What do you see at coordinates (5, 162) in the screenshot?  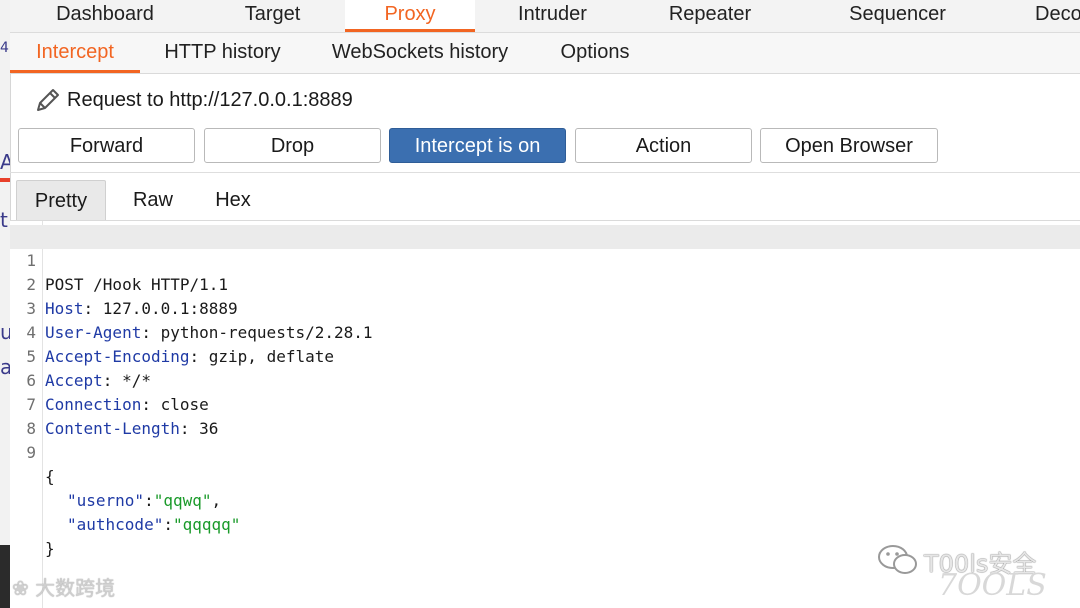 I see `strip-char: A` at bounding box center [5, 162].